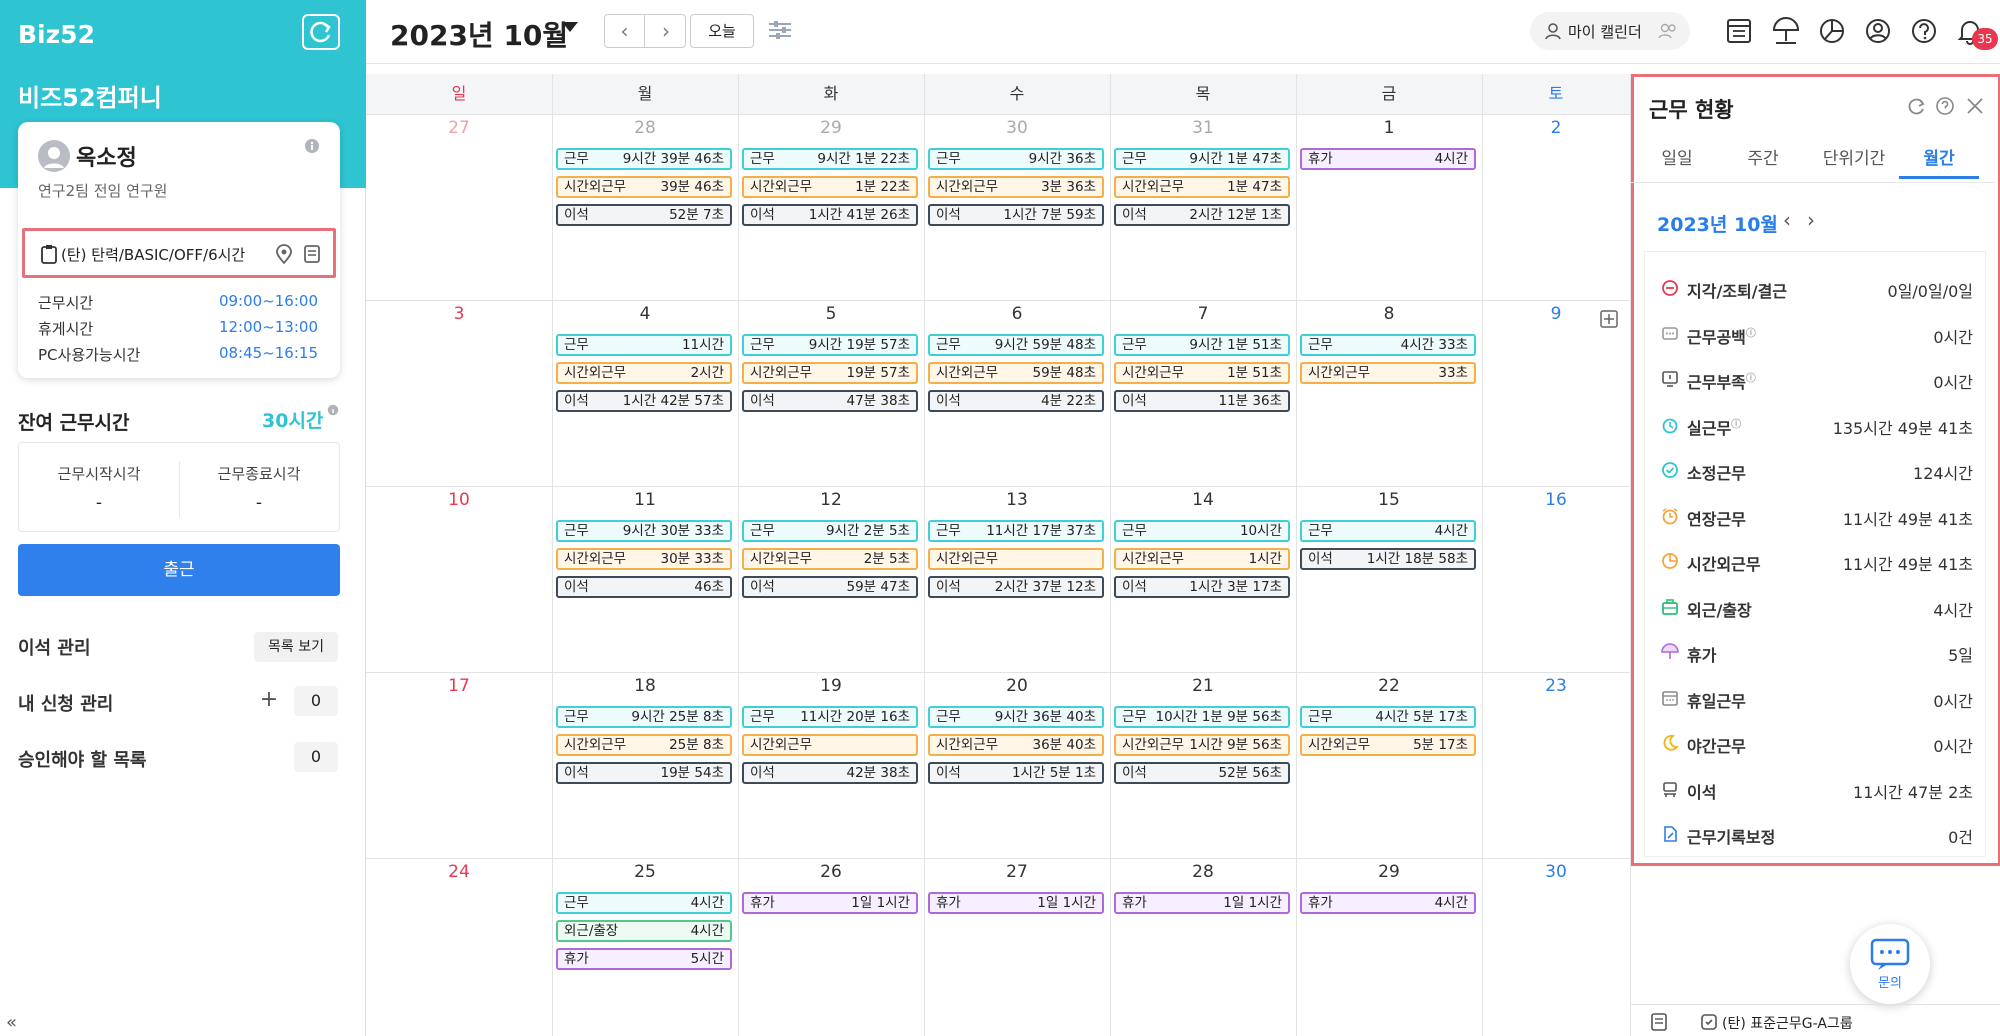 This screenshot has height=1036, width=2000. Describe the element at coordinates (830, 559) in the screenshot. I see `event-over: 시간외근무 2분 5초` at that location.